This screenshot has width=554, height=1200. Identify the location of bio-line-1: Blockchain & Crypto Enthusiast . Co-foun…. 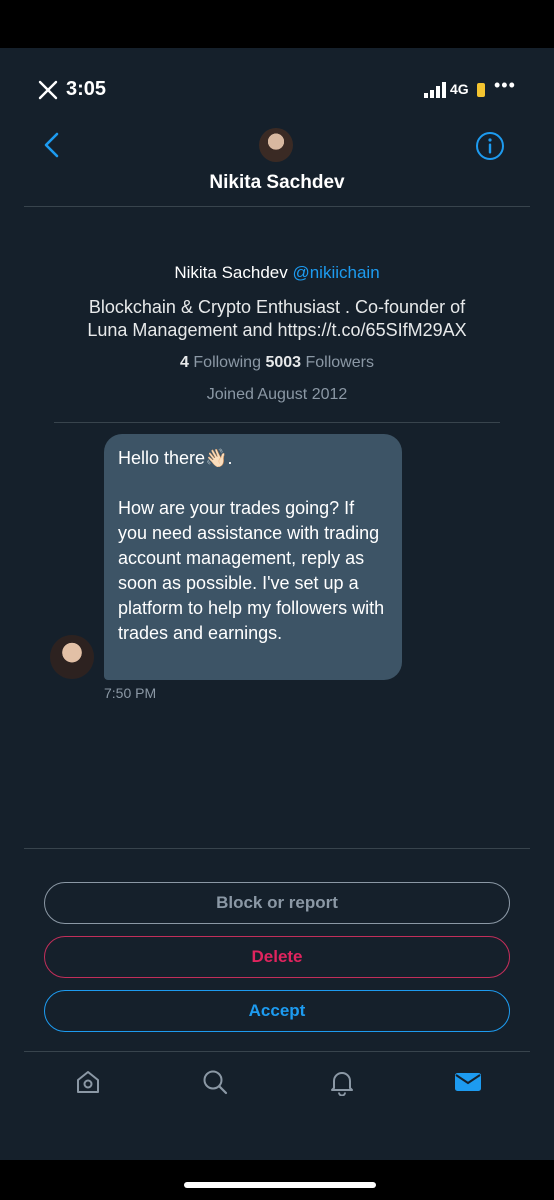
(277, 307).